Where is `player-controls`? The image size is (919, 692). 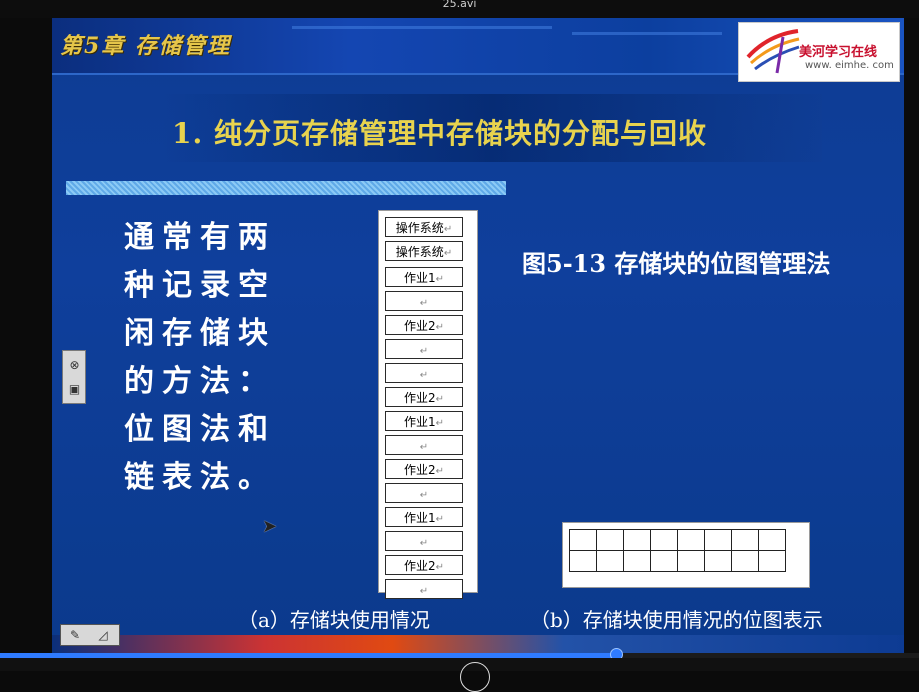
player-controls is located at coordinates (459, 664).